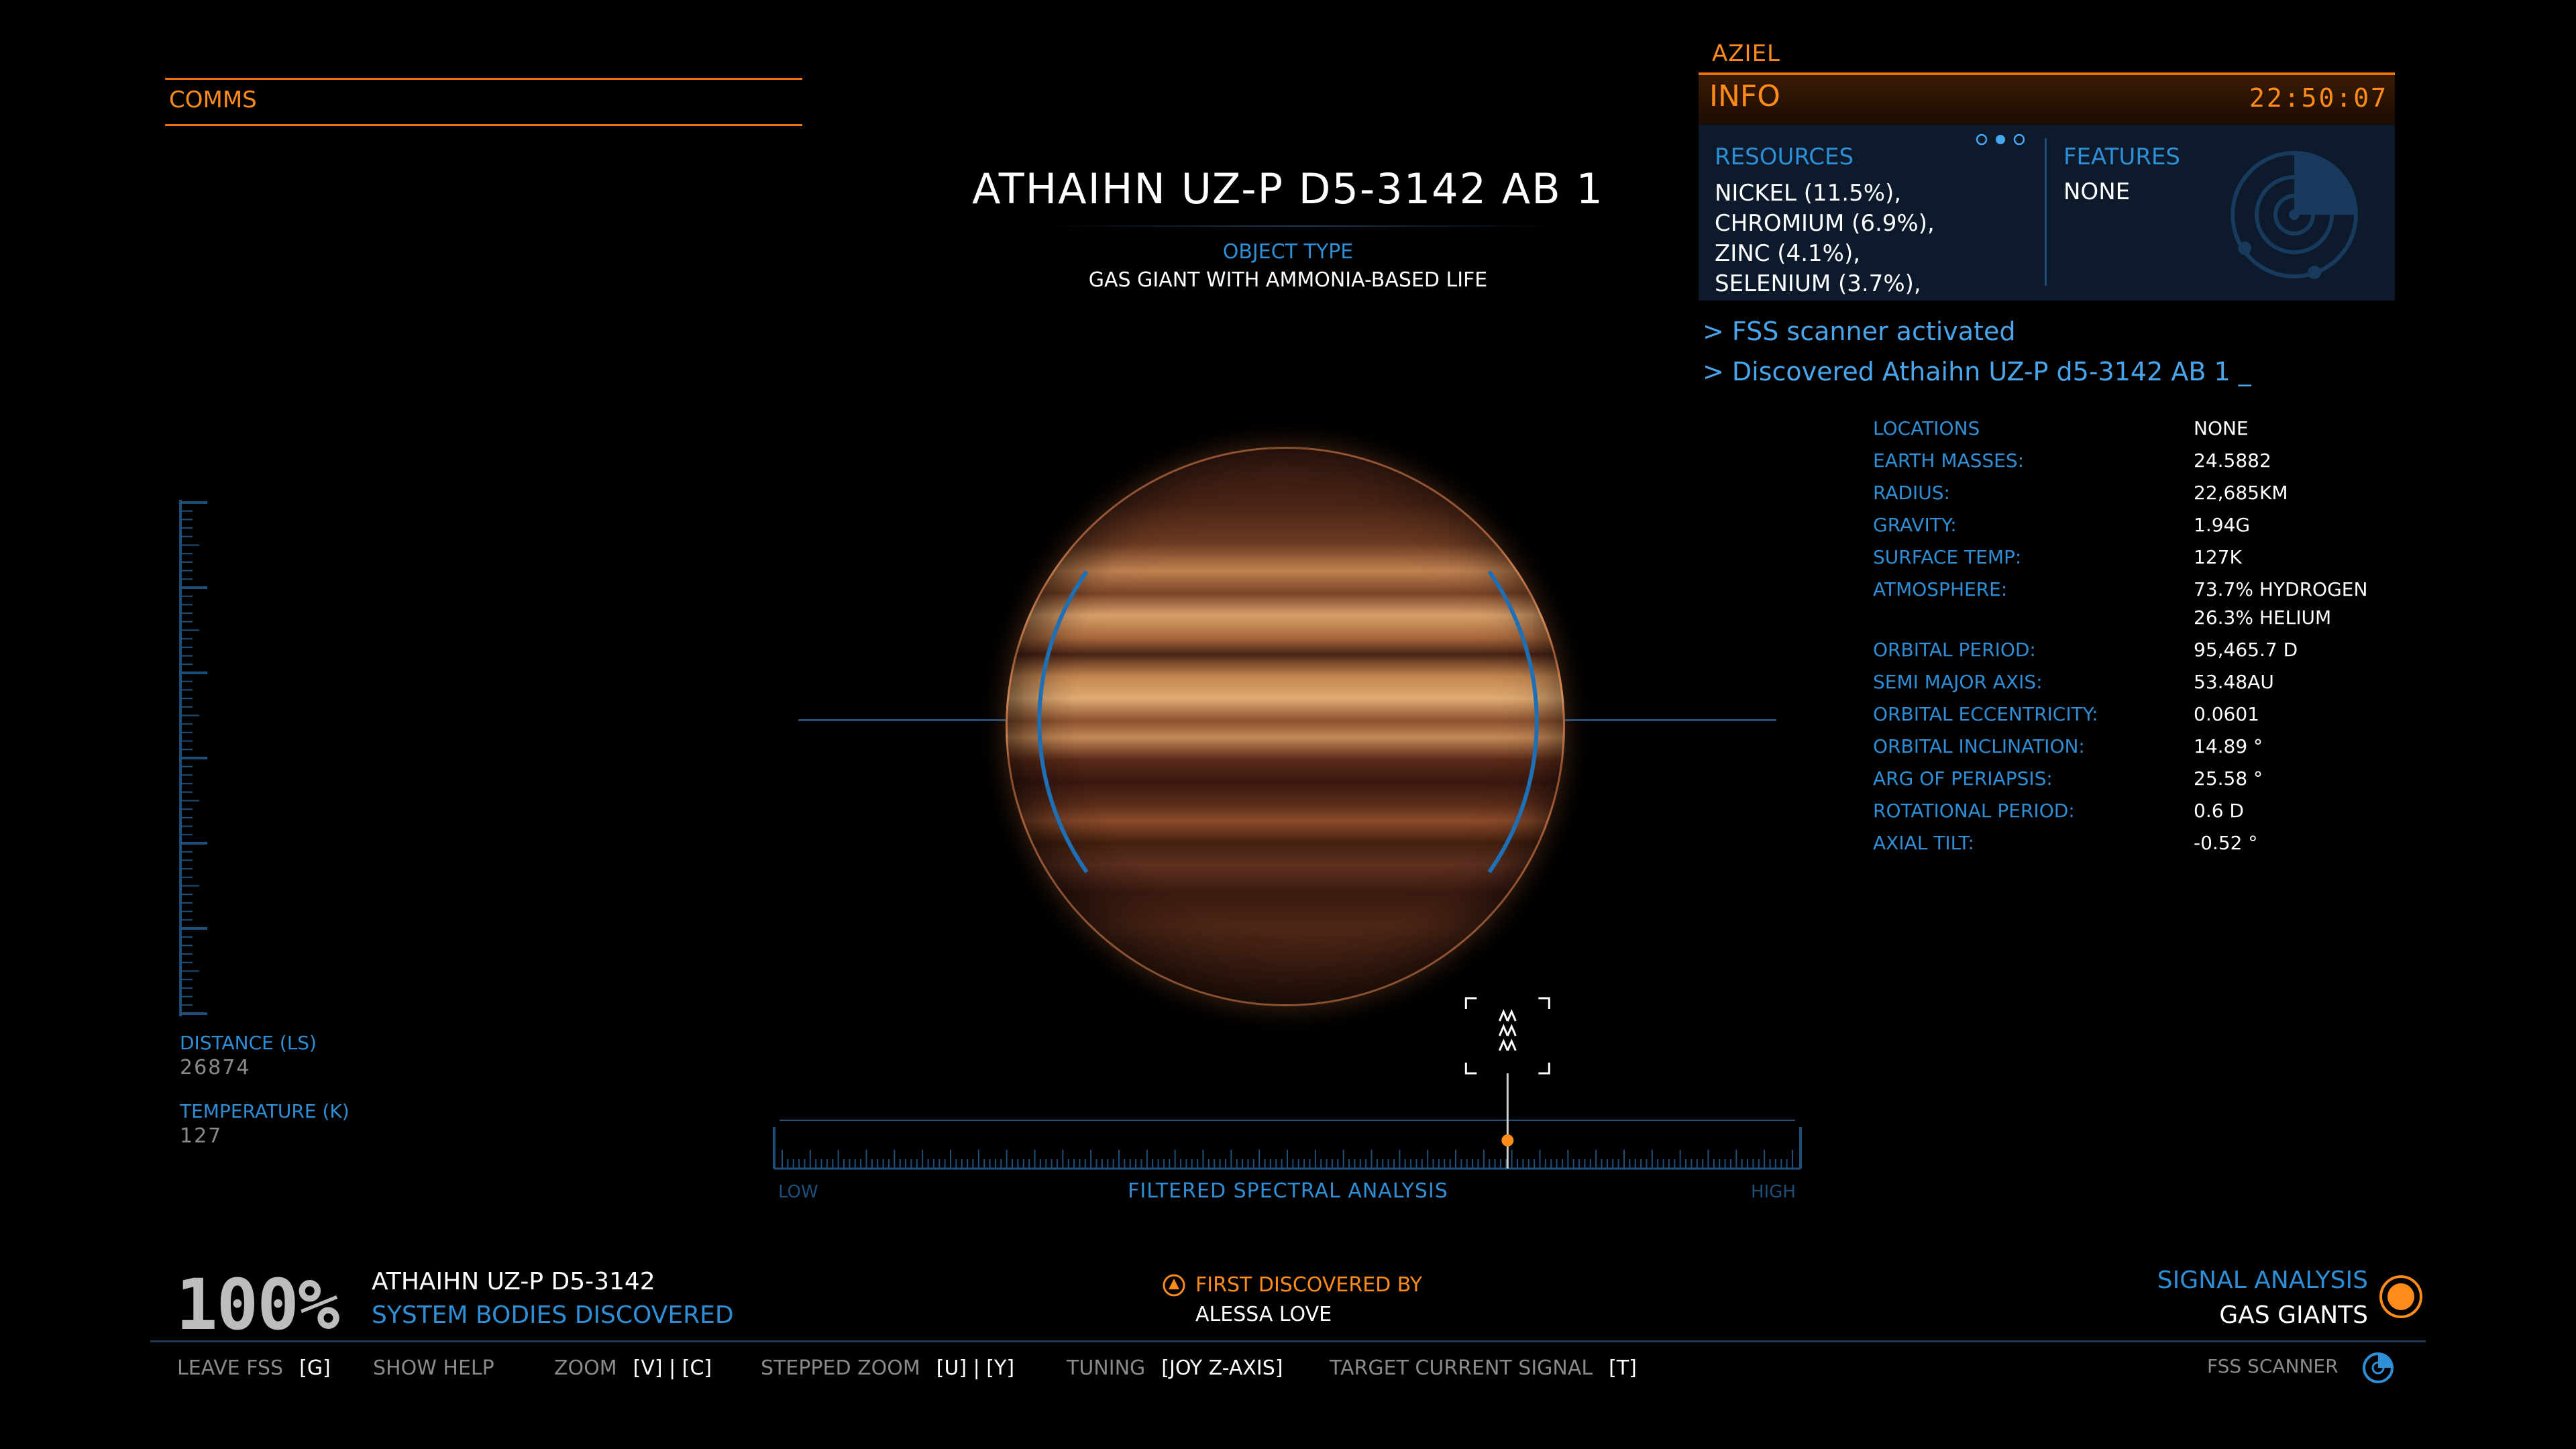  What do you see at coordinates (1287, 1145) in the screenshot?
I see `spectrum-ticks` at bounding box center [1287, 1145].